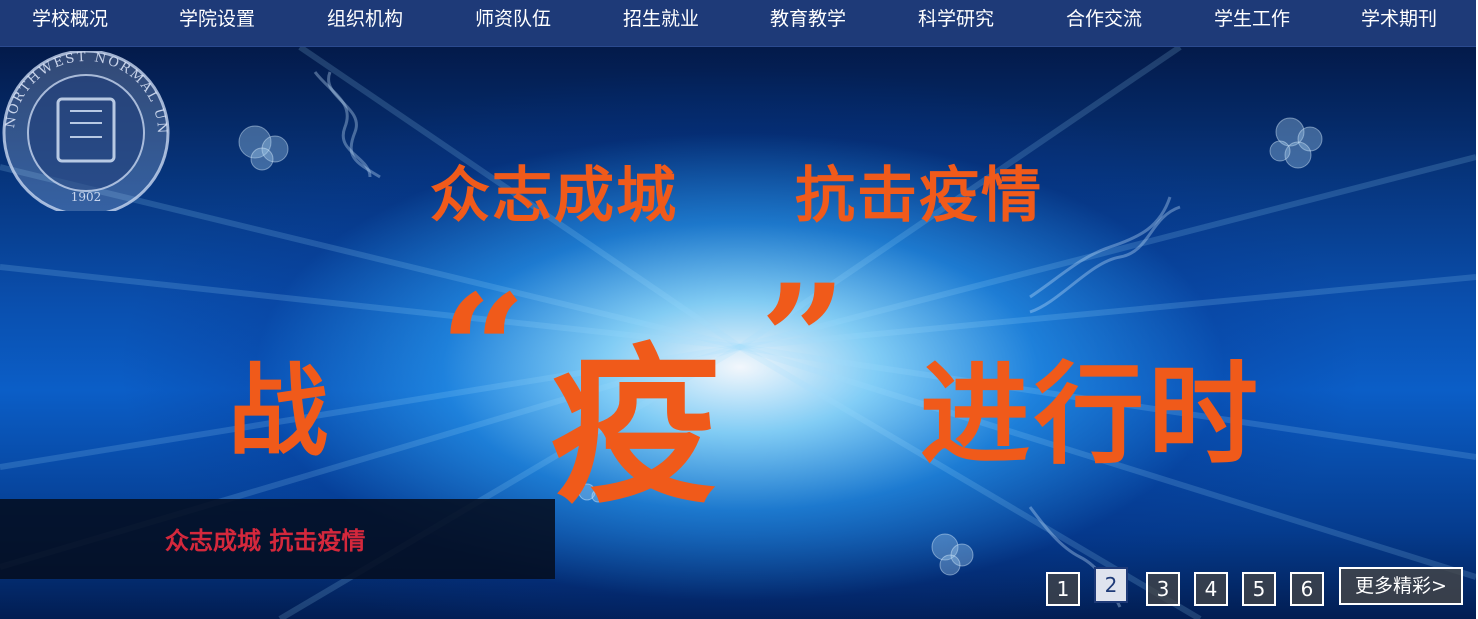  What do you see at coordinates (483, 350) in the screenshot?
I see `headline-quote-open: “` at bounding box center [483, 350].